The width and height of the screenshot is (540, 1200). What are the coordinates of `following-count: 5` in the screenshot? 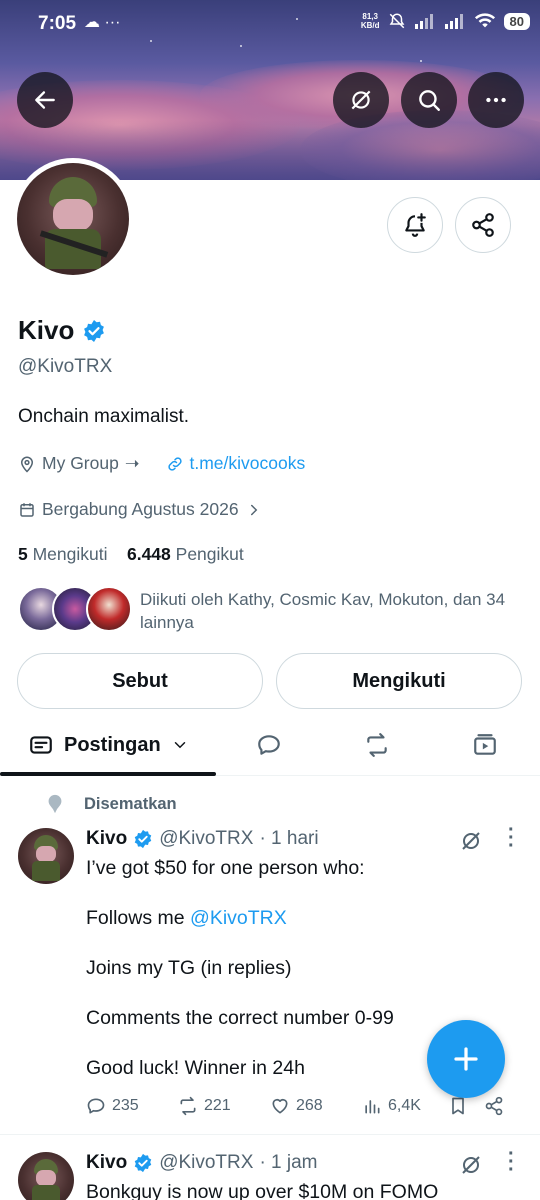 It's located at (23, 554).